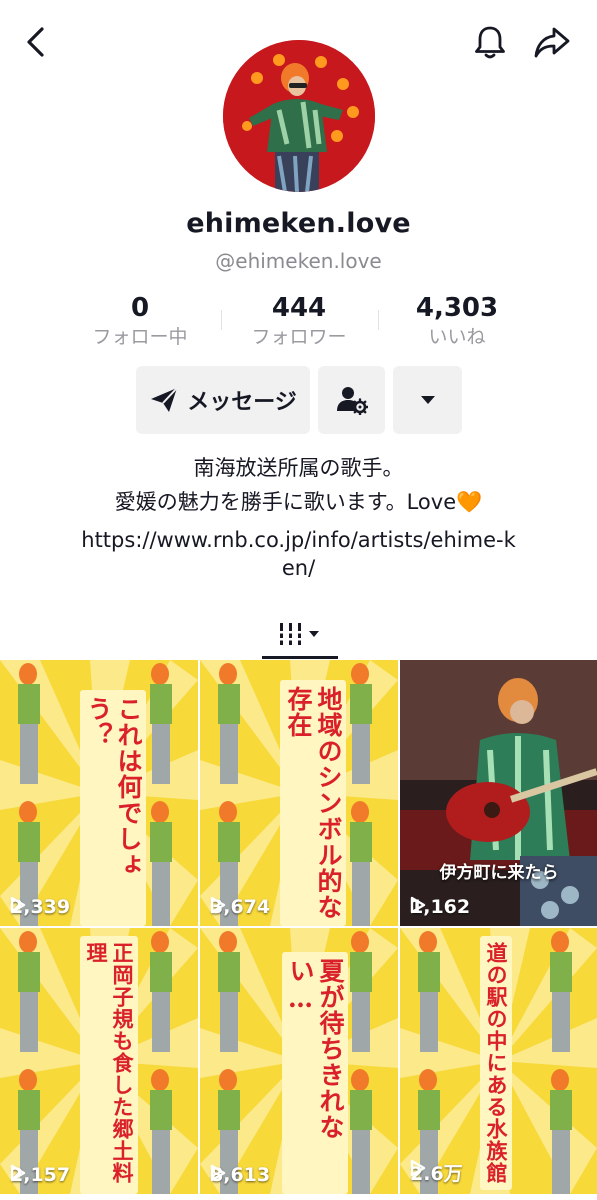 The image size is (597, 1200). I want to click on view-count: 2,157, so click(40, 1175).